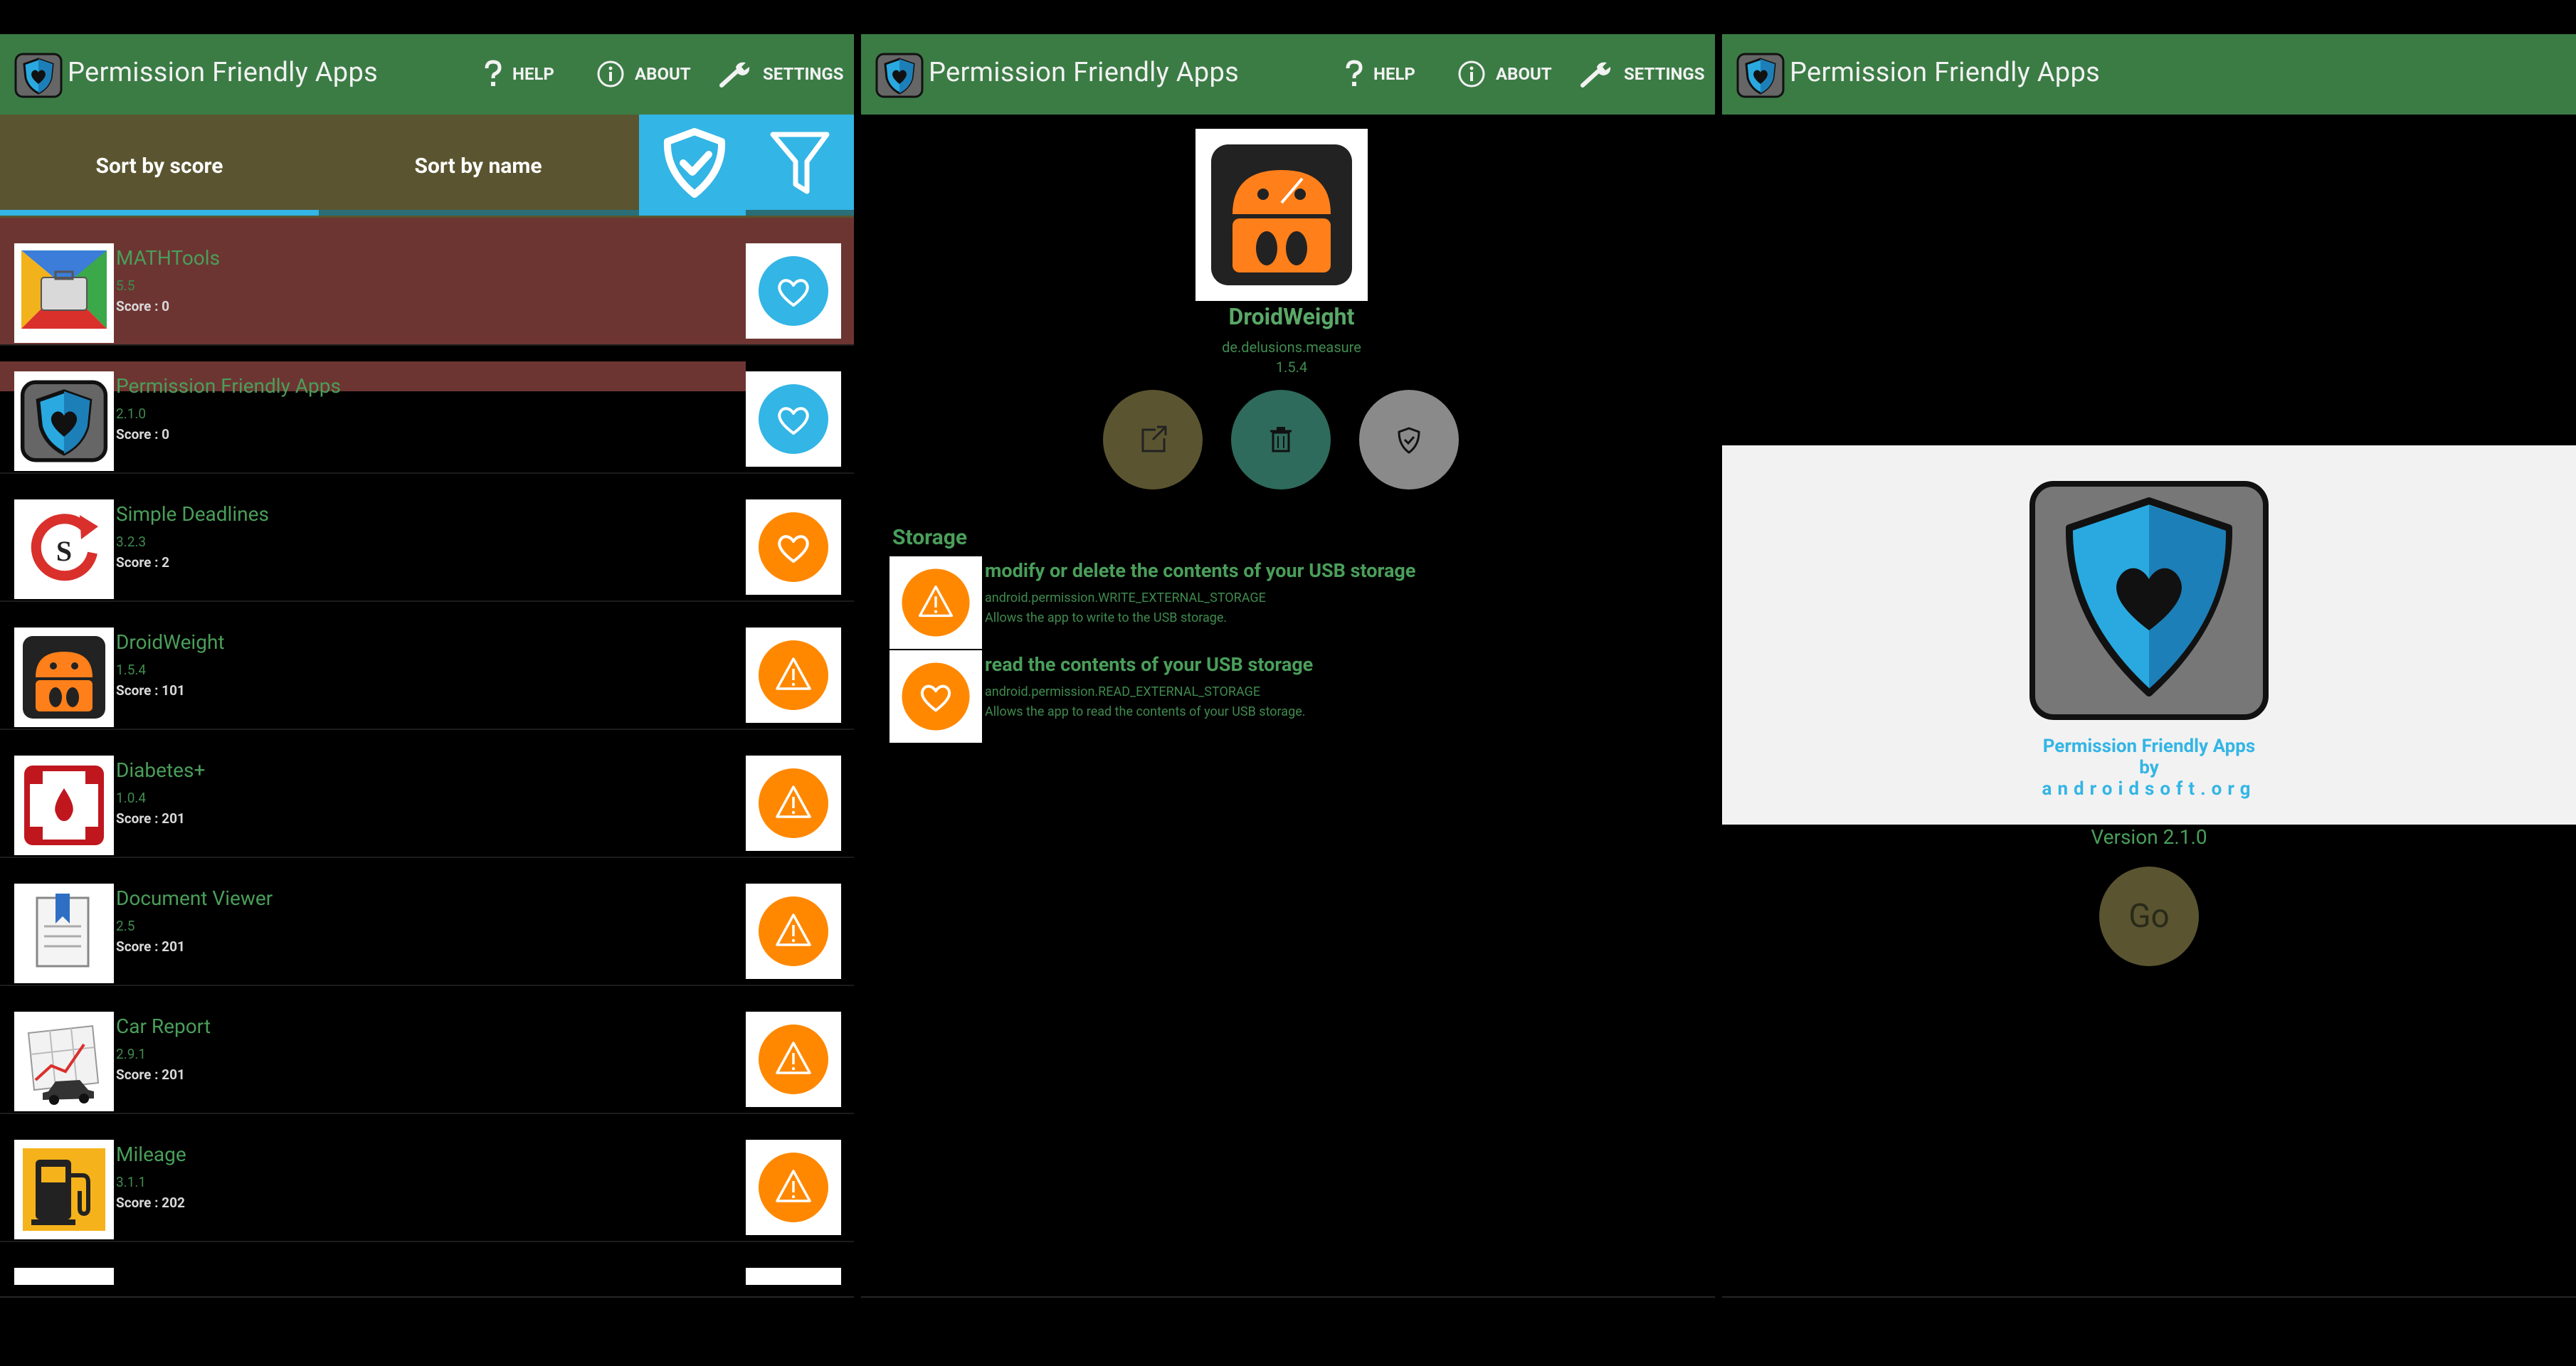 This screenshot has height=1366, width=2576. What do you see at coordinates (159, 166) in the screenshot?
I see `tab-sort-by-score: Sort by score` at bounding box center [159, 166].